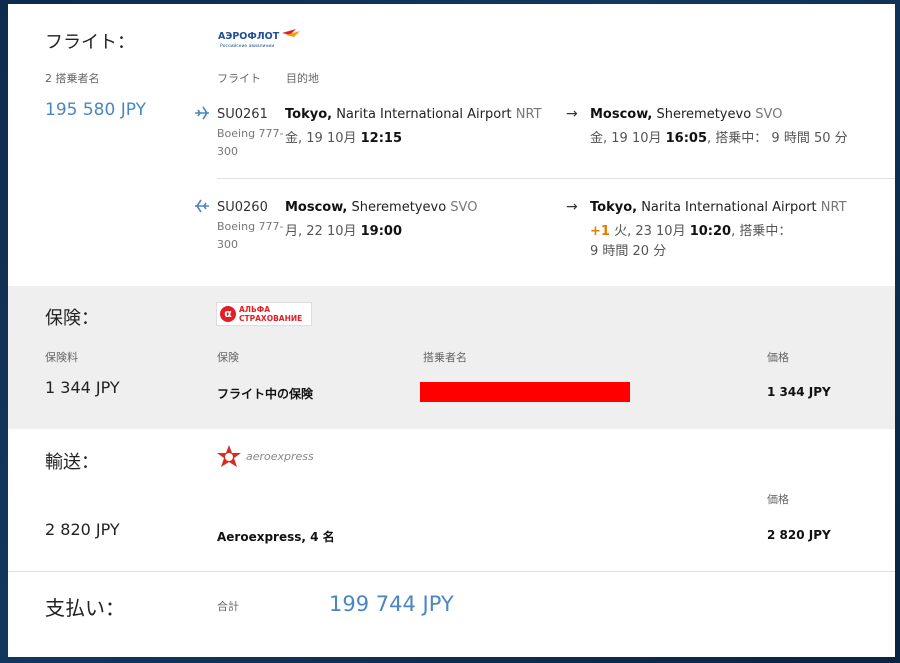  What do you see at coordinates (464, 207) in the screenshot?
I see `segment2-dep-code: SVO` at bounding box center [464, 207].